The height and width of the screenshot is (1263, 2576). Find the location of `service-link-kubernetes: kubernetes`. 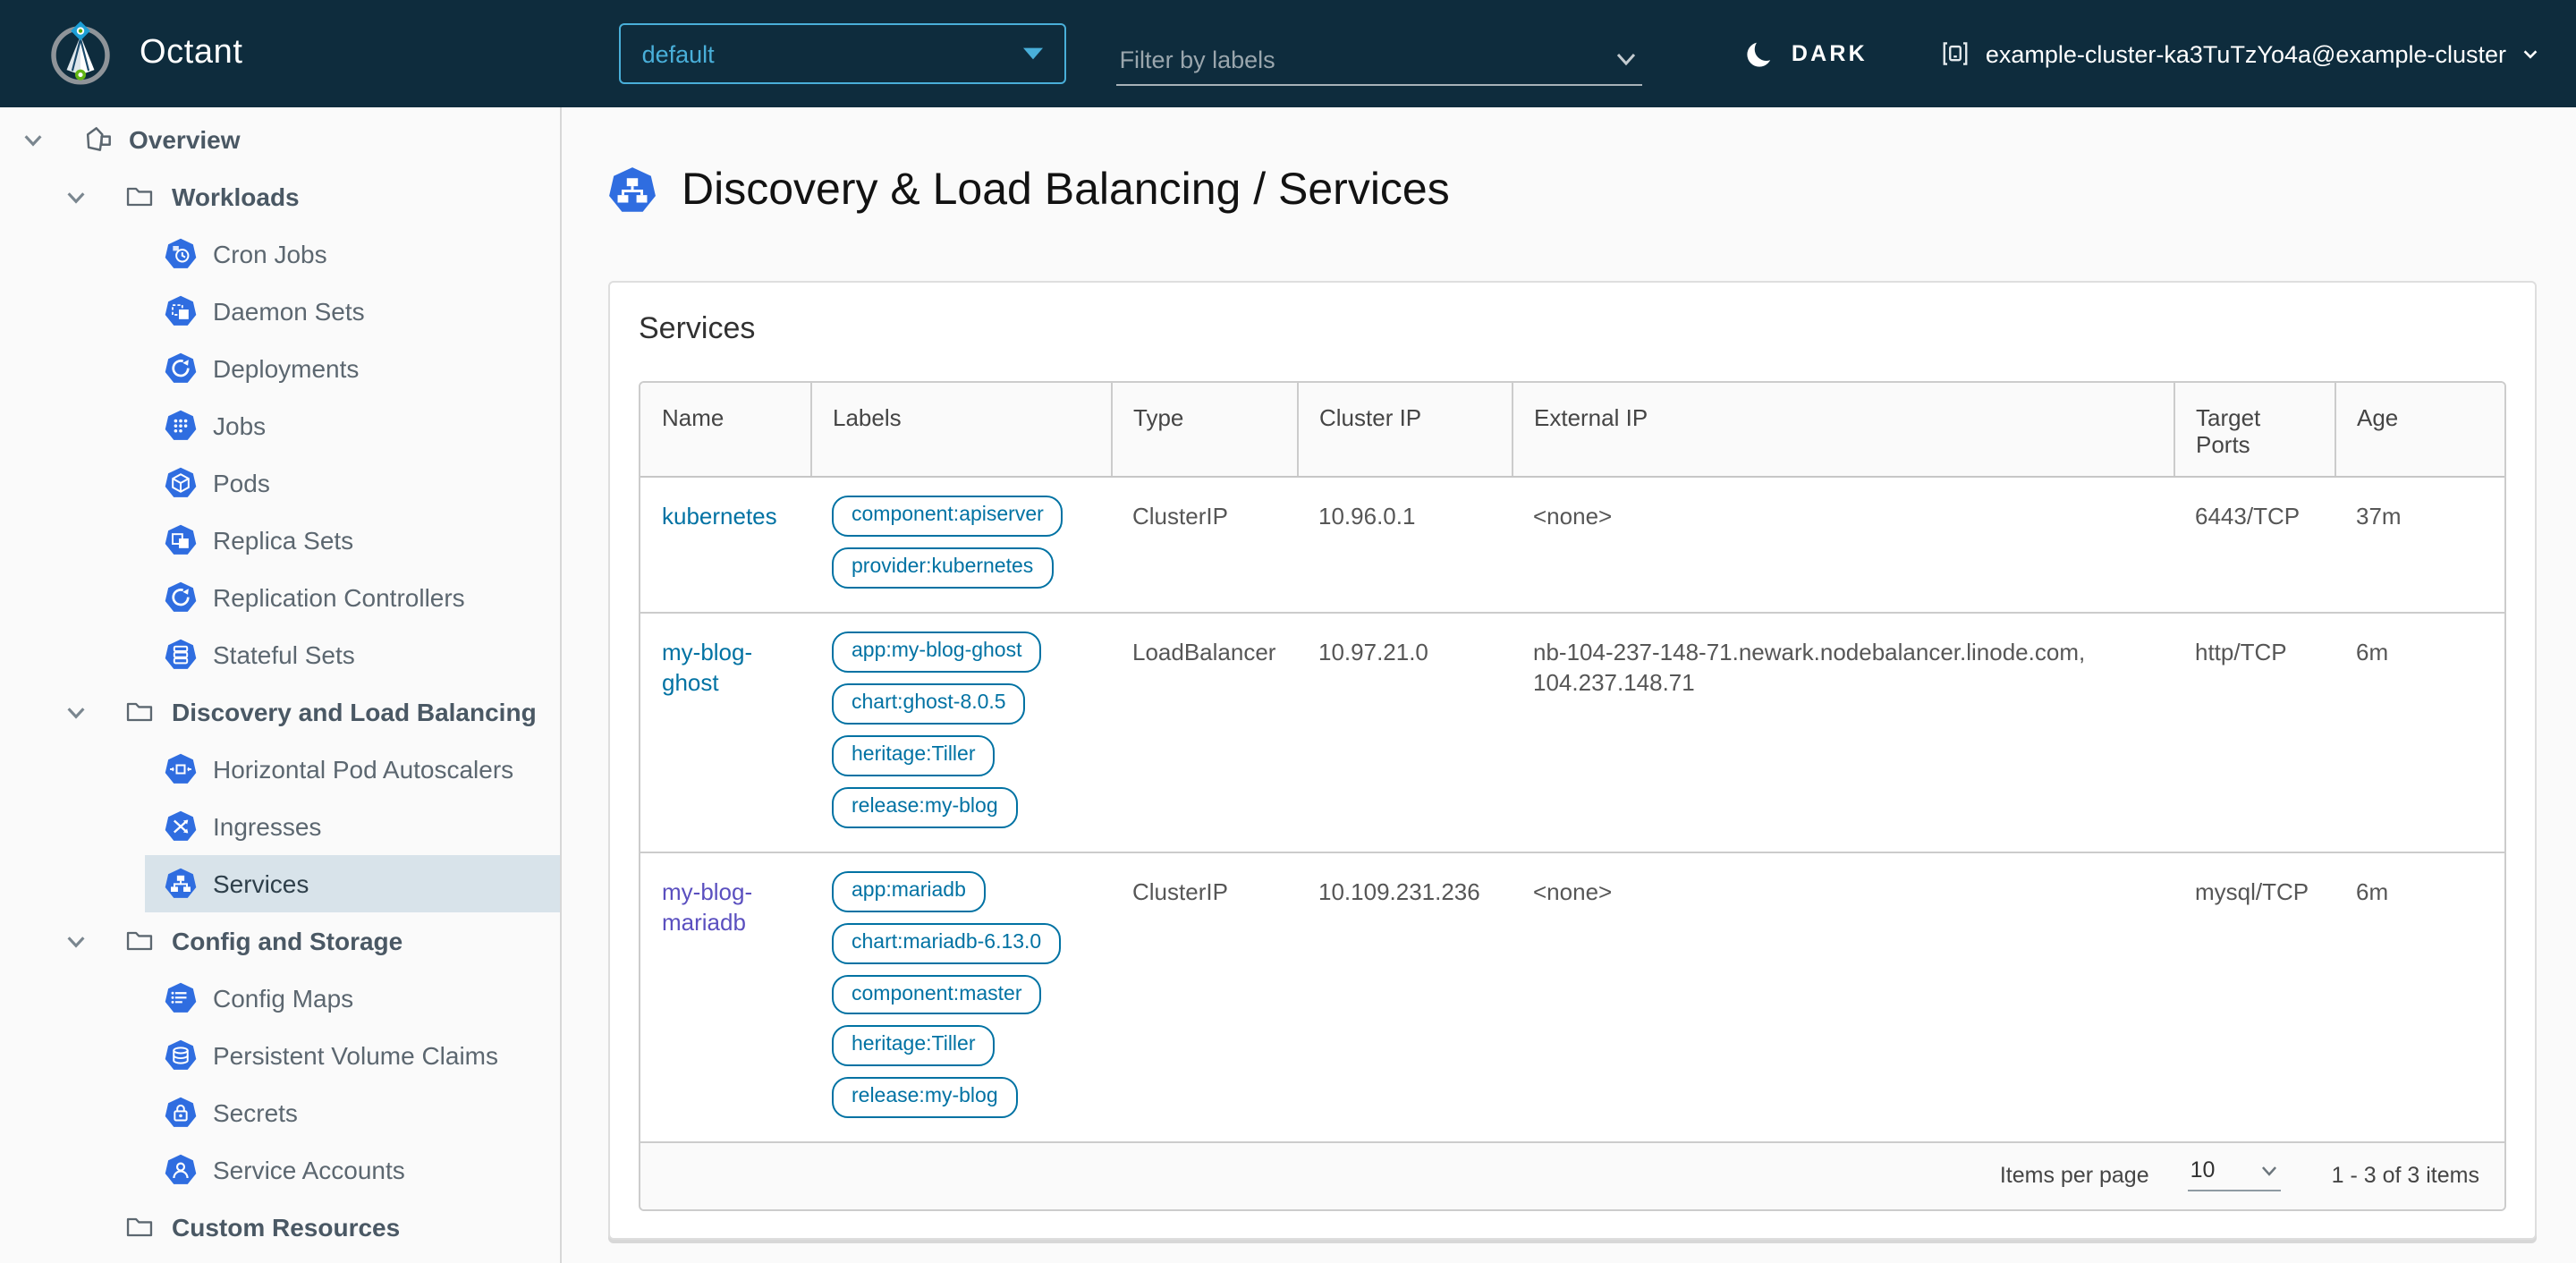

service-link-kubernetes: kubernetes is located at coordinates (719, 516).